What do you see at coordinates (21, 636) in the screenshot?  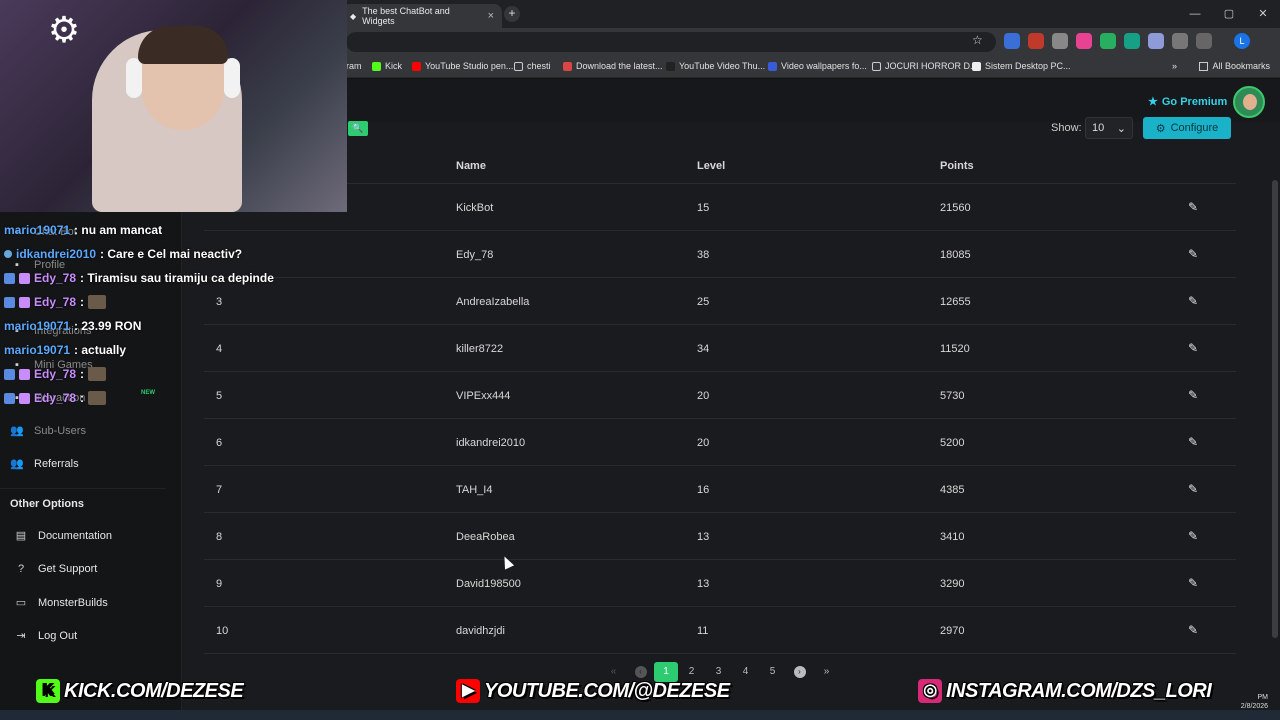 I see `logout-icon: ⇥` at bounding box center [21, 636].